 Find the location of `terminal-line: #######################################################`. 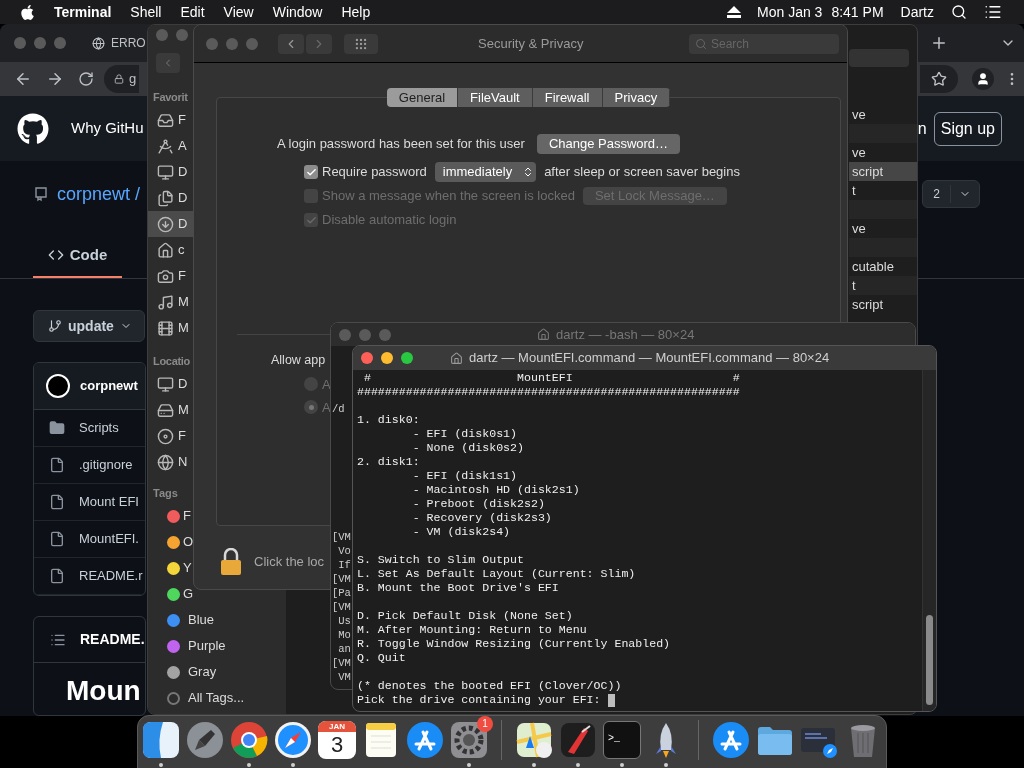

terminal-line: ####################################################### is located at coordinates (548, 392).